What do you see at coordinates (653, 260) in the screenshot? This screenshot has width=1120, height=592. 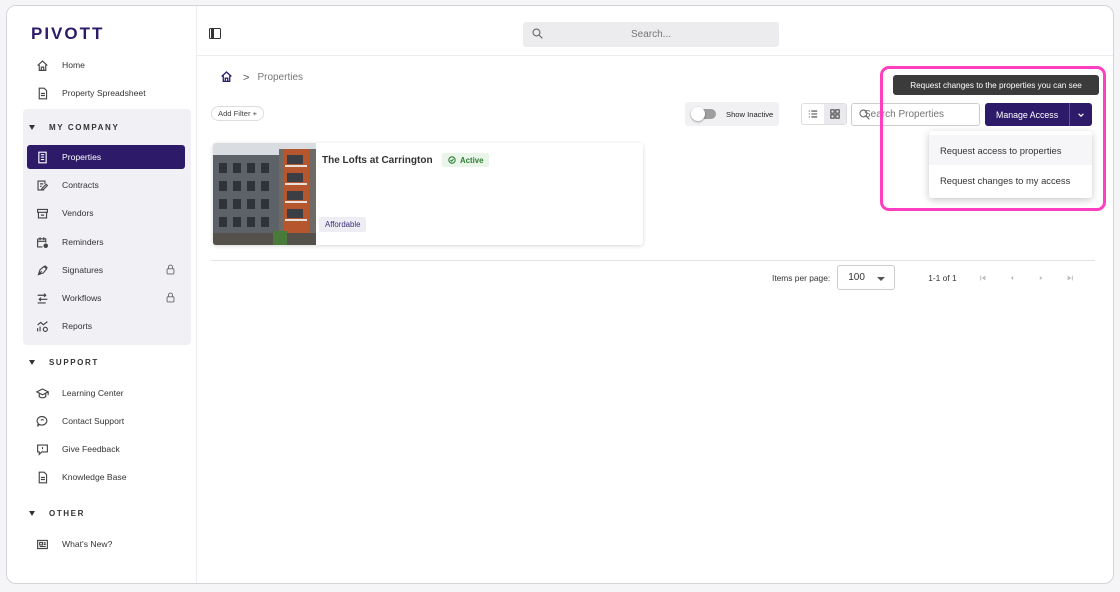 I see `divider` at bounding box center [653, 260].